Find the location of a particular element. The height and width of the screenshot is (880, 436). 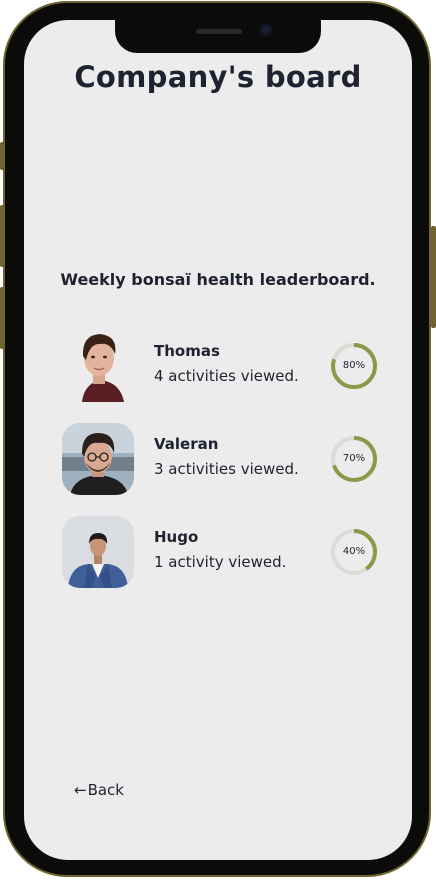

player-name: Hugo is located at coordinates (176, 537).